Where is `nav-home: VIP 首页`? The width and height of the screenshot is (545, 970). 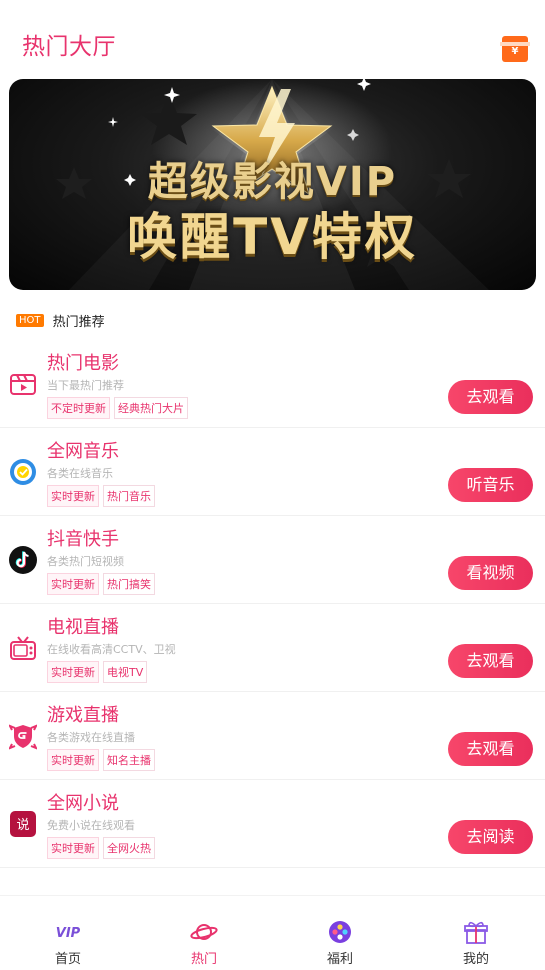
nav-home: VIP 首页 is located at coordinates (68, 933).